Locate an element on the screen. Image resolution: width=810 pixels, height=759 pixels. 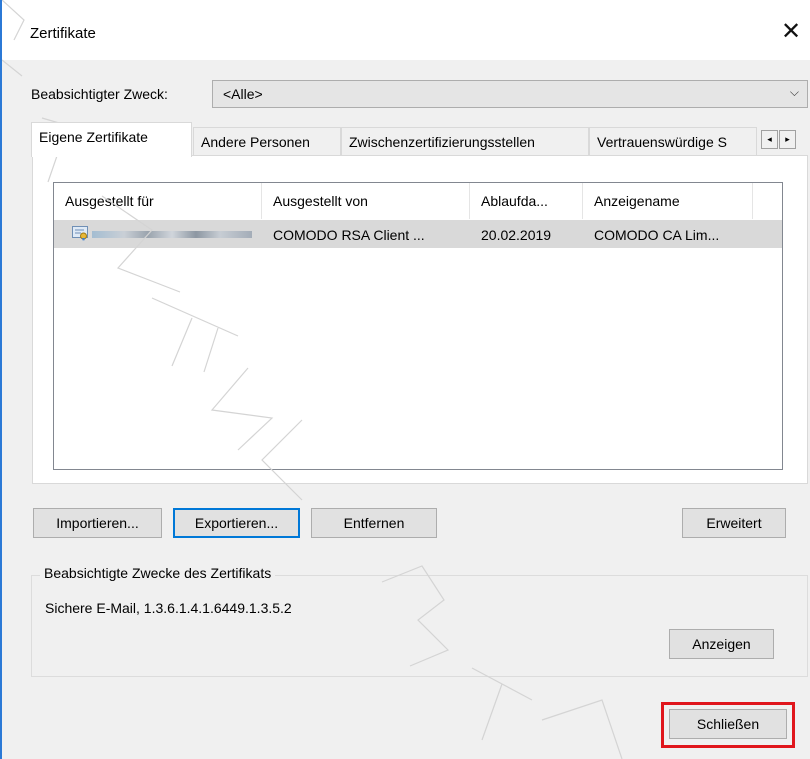
certificate-purposes-text: Sichere E-Mail, 1.3.6.1.4.1.6449.1.3.5.2 is located at coordinates (168, 608).